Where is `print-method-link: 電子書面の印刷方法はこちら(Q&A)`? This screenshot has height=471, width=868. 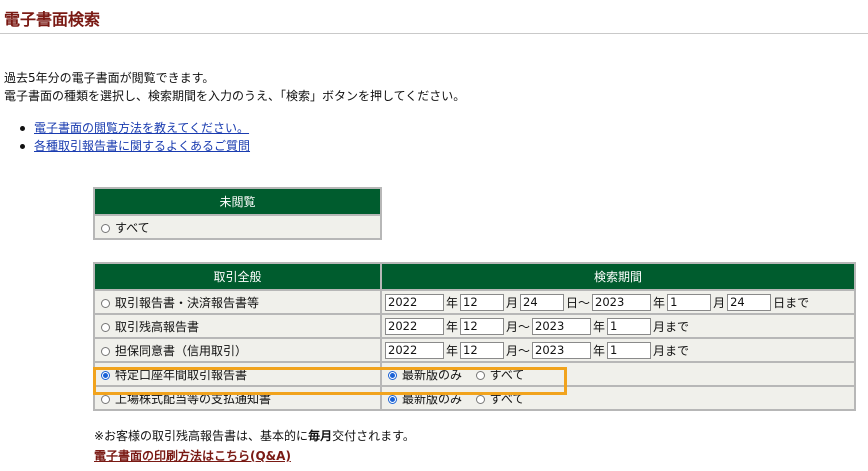
print-method-link: 電子書面の印刷方法はこちら(Q&A) is located at coordinates (192, 455).